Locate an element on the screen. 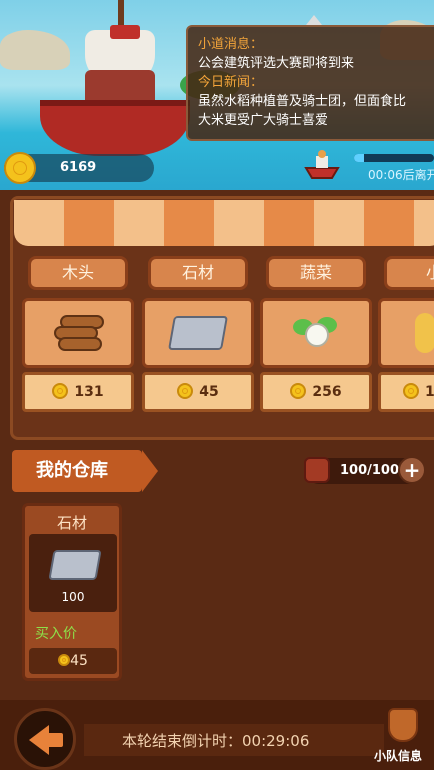 The height and width of the screenshot is (770, 434). price-tag-vegetable: 256 is located at coordinates (316, 392).